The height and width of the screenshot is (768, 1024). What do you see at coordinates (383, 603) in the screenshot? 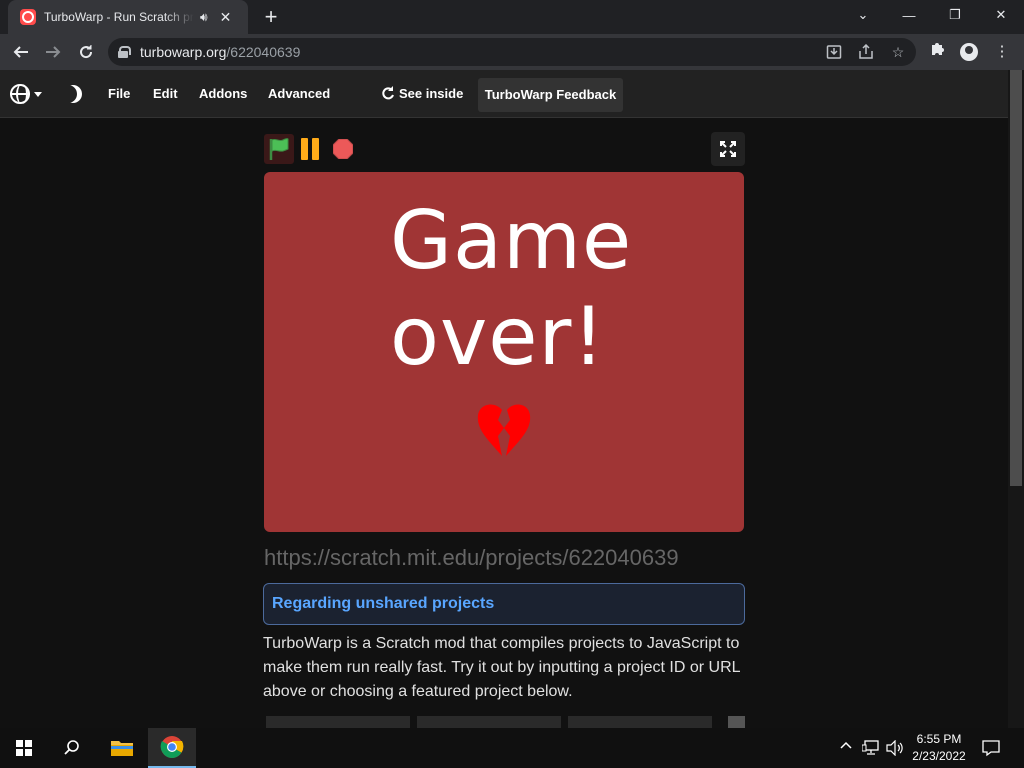
I see `notice-title: Regarding unshared projects` at bounding box center [383, 603].